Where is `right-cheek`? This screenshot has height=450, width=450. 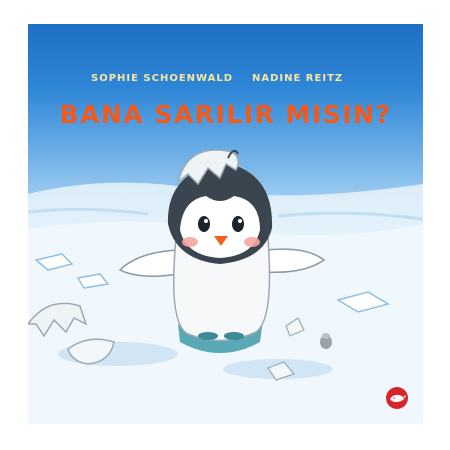
right-cheek is located at coordinates (252, 242).